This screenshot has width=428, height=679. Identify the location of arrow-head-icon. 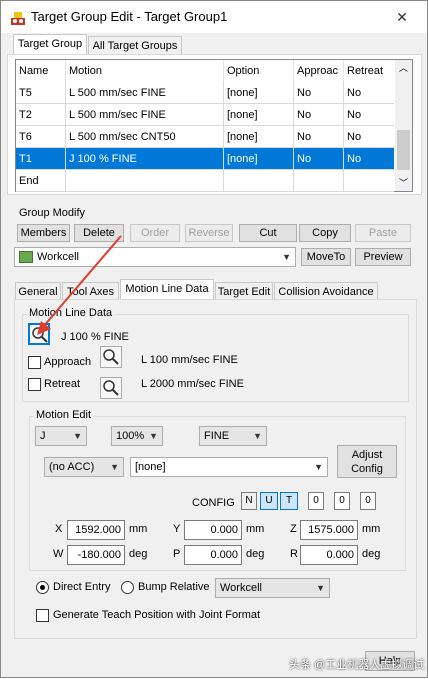
(44, 328).